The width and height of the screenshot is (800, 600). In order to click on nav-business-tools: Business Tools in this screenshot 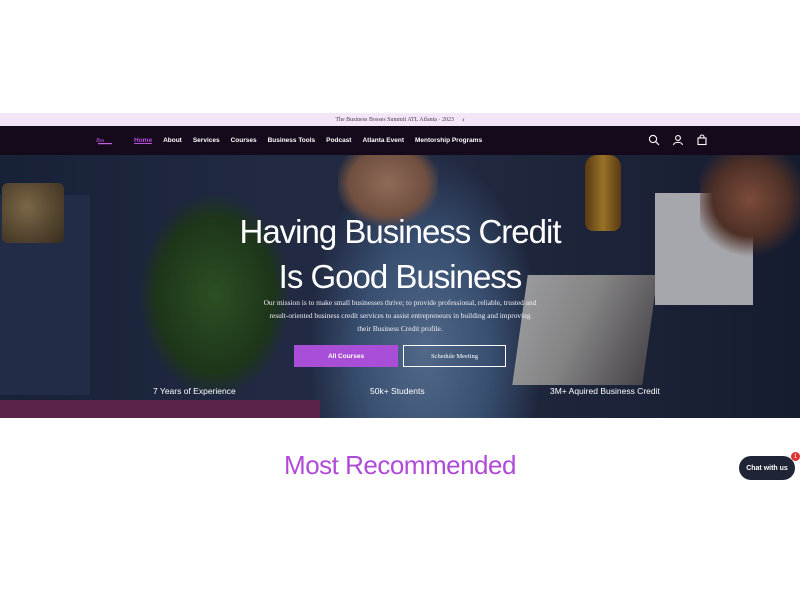, I will do `click(292, 140)`.